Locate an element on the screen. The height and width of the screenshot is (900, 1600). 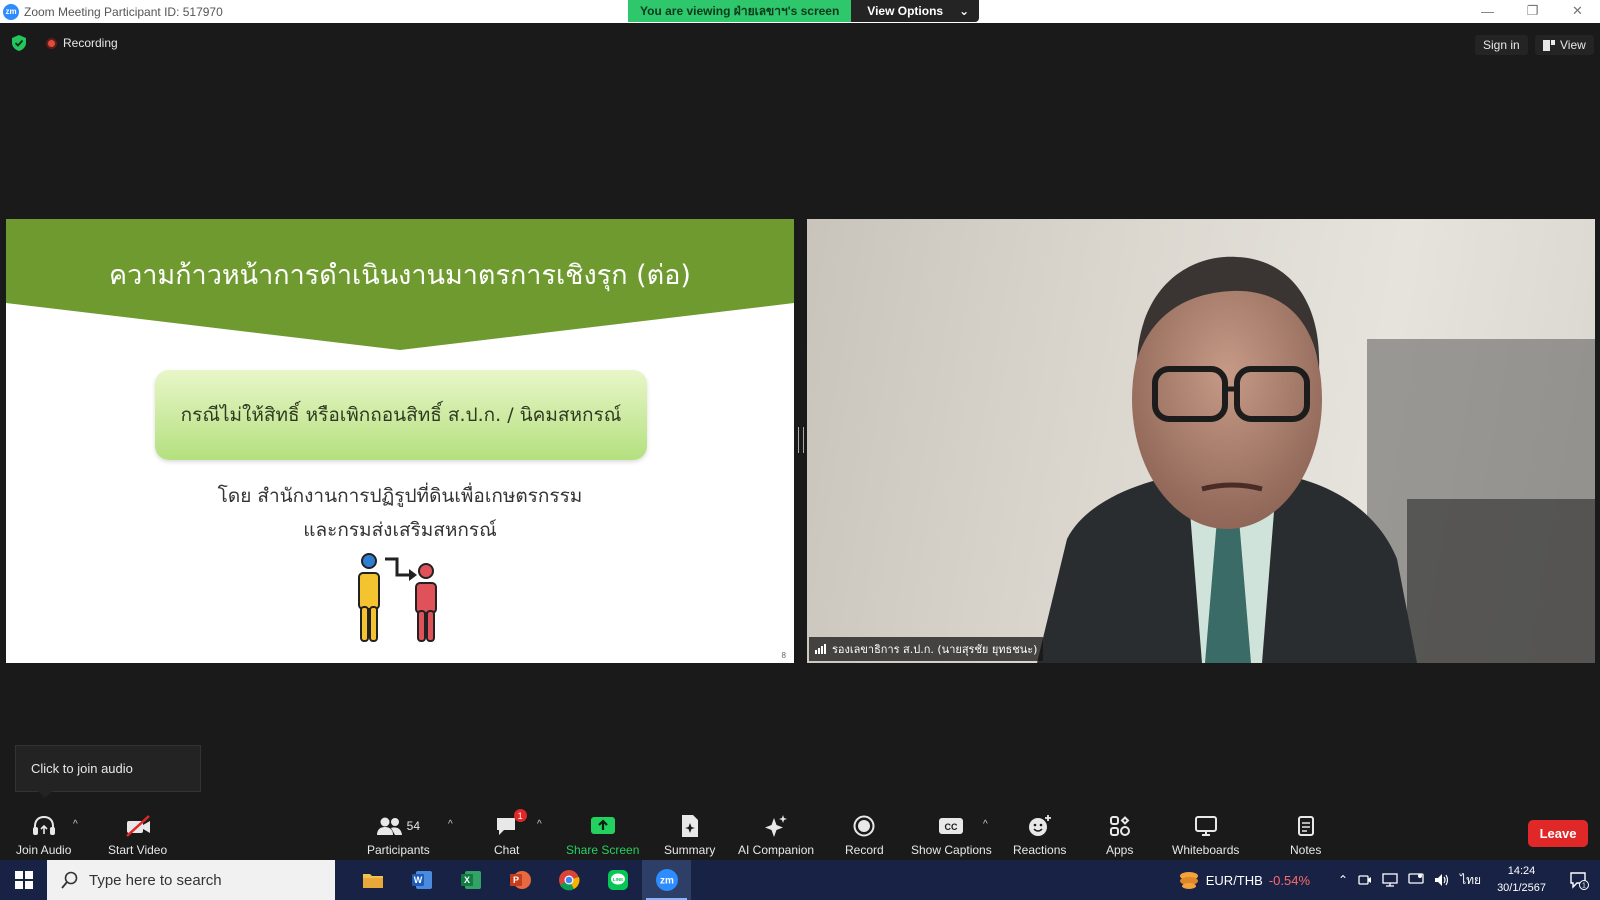
taskbar-zoom: zm is located at coordinates (666, 880).